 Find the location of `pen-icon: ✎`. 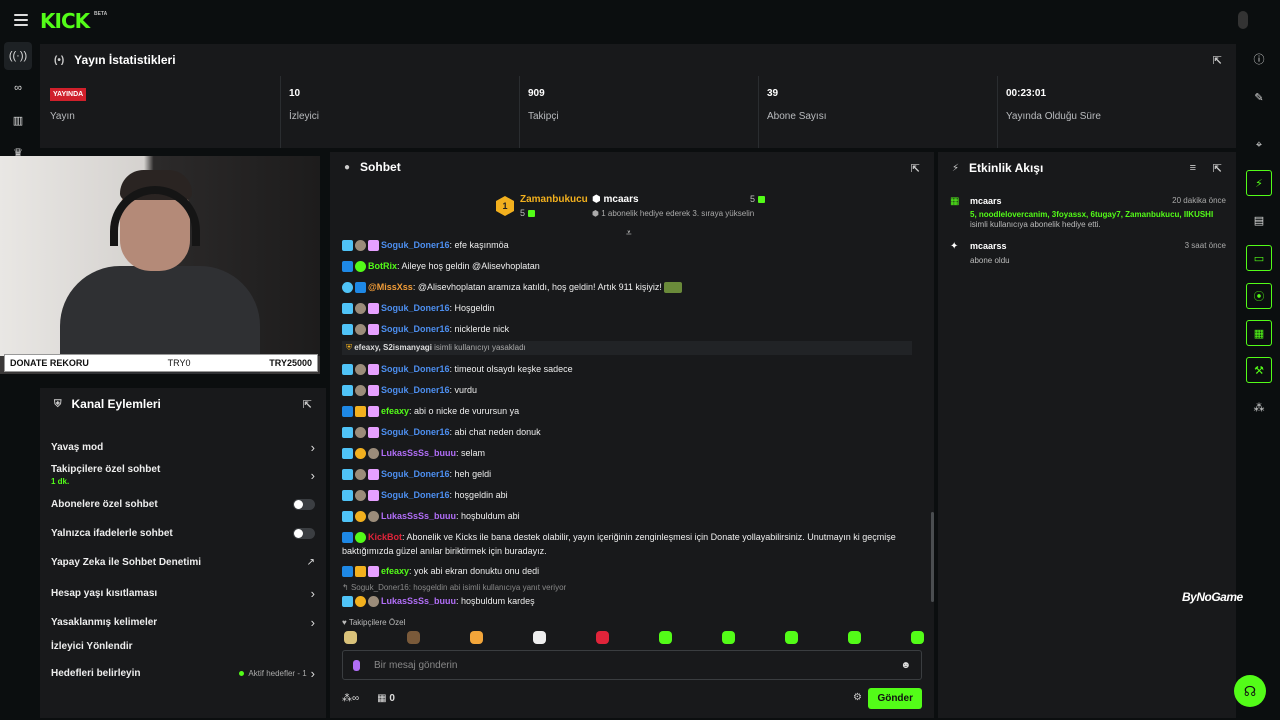

pen-icon: ✎ is located at coordinates (1259, 97).